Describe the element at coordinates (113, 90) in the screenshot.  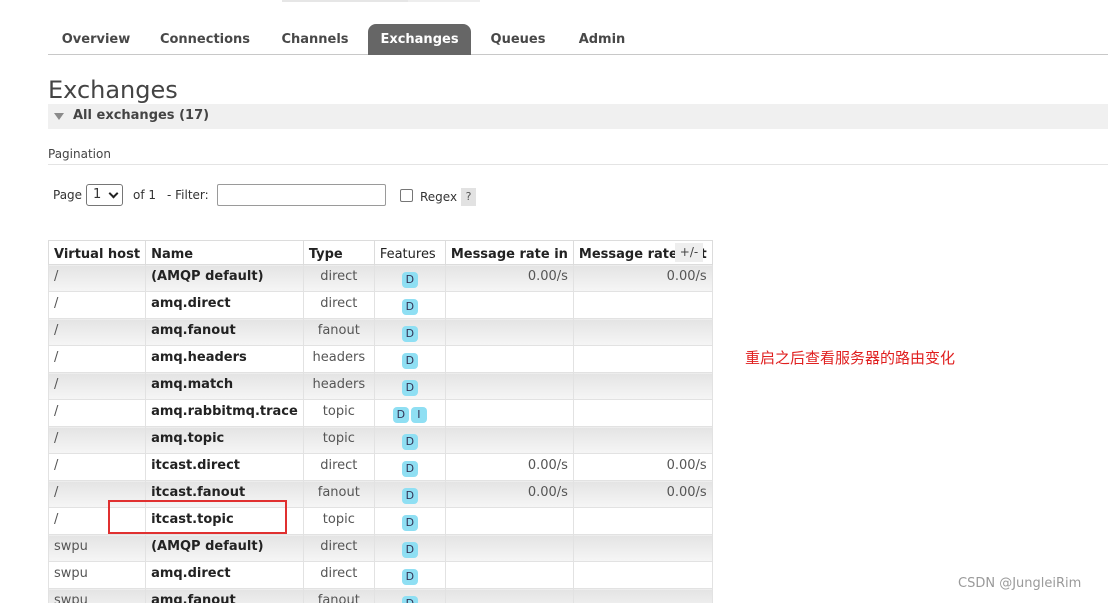
I see `page-title: Exchanges` at that location.